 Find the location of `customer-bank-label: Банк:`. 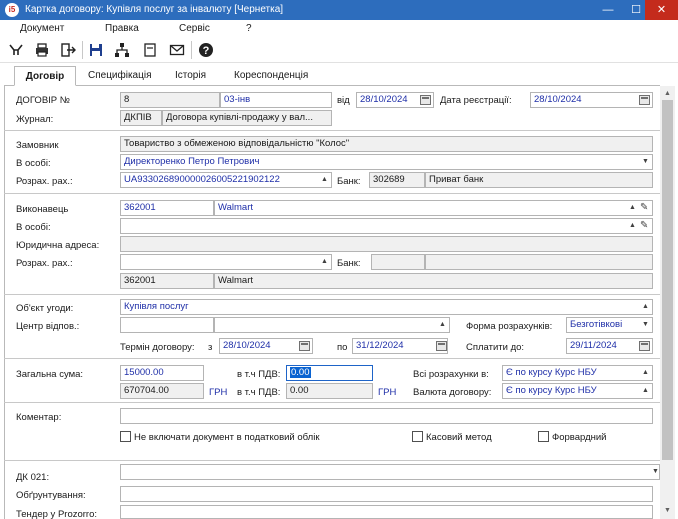

customer-bank-label: Банк: is located at coordinates (349, 181).